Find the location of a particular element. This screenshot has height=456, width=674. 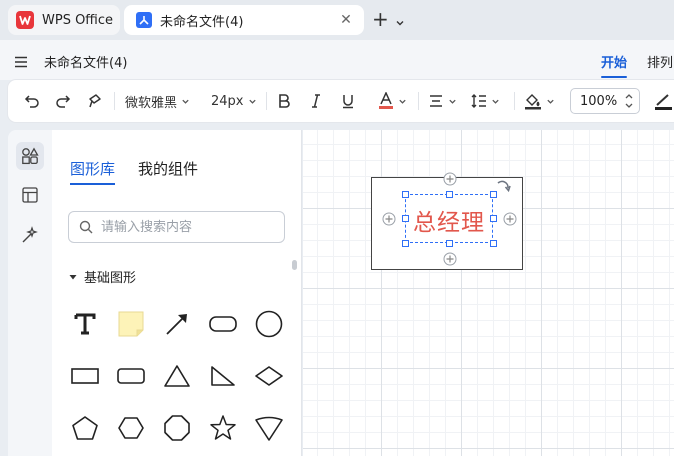

sticky-note-icon is located at coordinates (131, 324).